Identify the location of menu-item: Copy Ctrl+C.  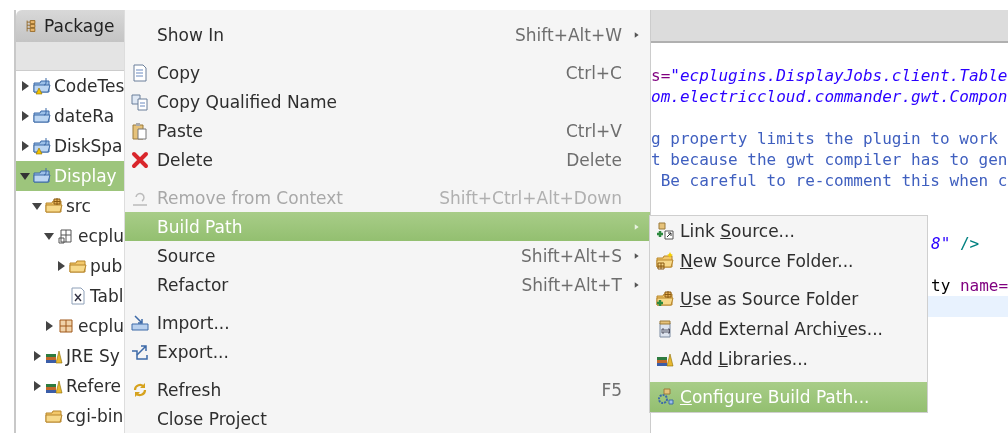
(387, 72).